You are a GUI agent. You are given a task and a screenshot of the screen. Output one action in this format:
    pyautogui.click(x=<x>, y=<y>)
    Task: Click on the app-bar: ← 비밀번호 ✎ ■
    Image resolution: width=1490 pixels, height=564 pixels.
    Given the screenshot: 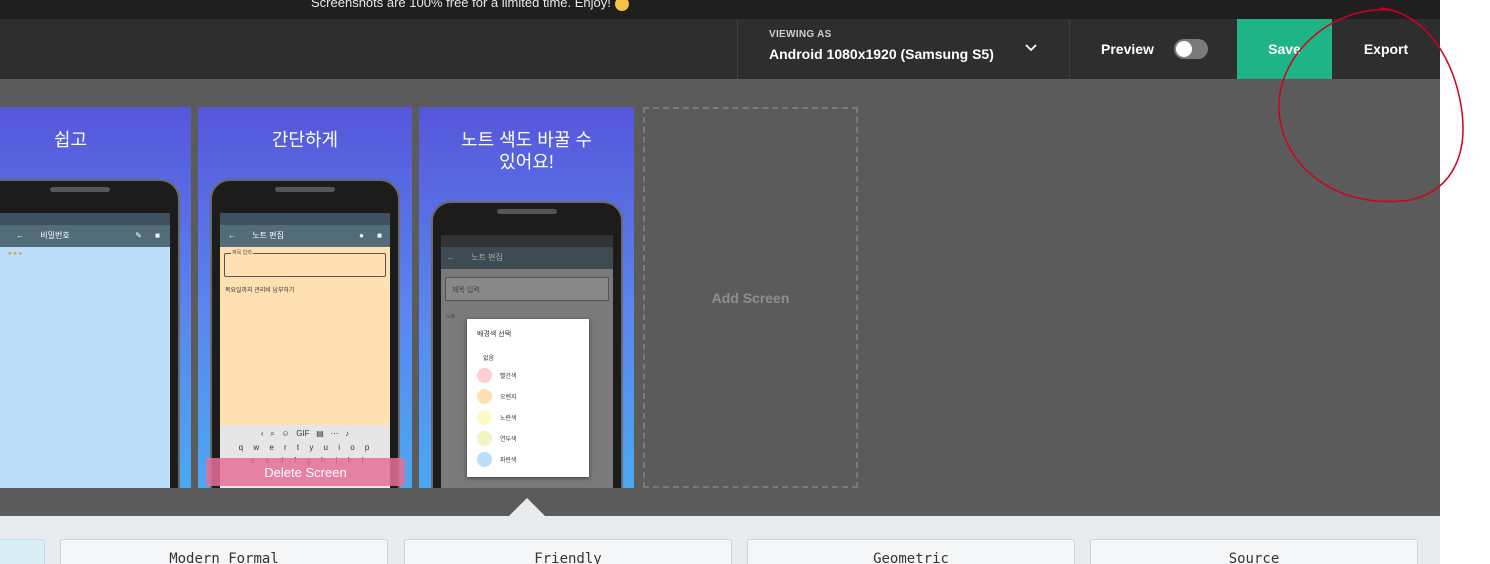 What is the action you would take?
    pyautogui.click(x=85, y=236)
    